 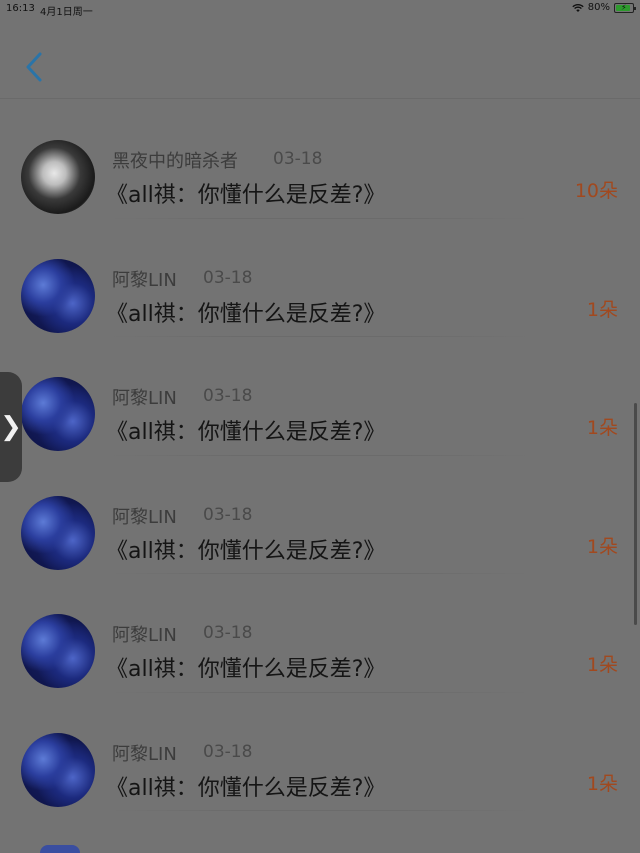 I want to click on bolt-icon: ⚡, so click(x=624, y=7).